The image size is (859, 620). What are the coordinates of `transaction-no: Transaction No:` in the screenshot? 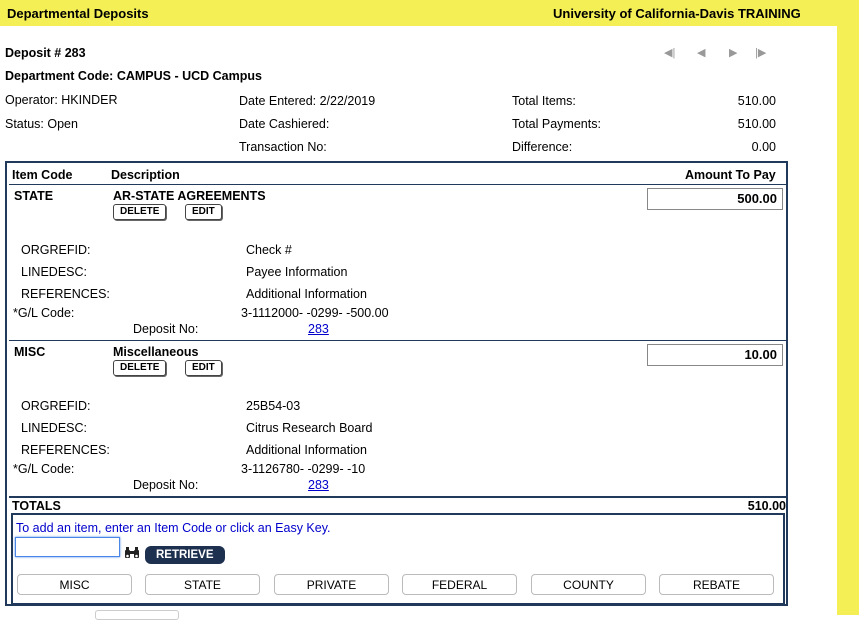 It's located at (283, 147).